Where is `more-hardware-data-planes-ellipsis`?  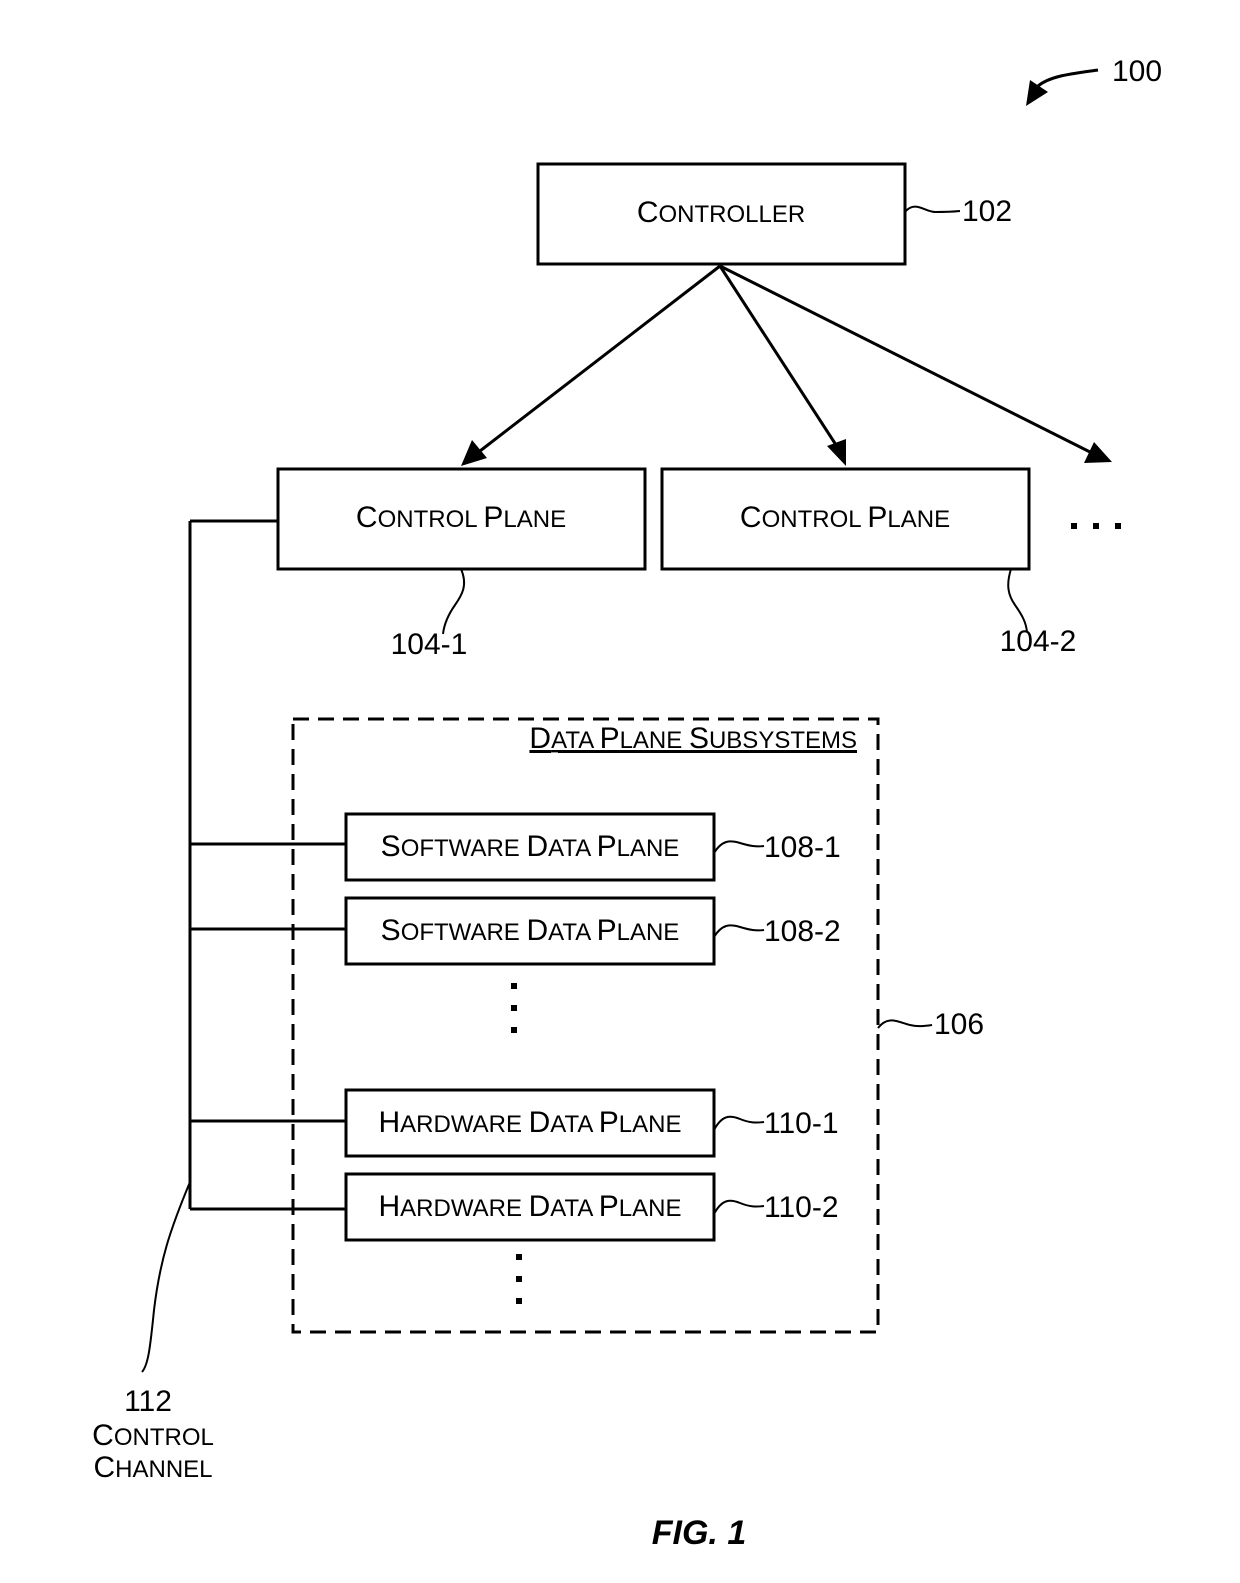 more-hardware-data-planes-ellipsis is located at coordinates (519, 1279).